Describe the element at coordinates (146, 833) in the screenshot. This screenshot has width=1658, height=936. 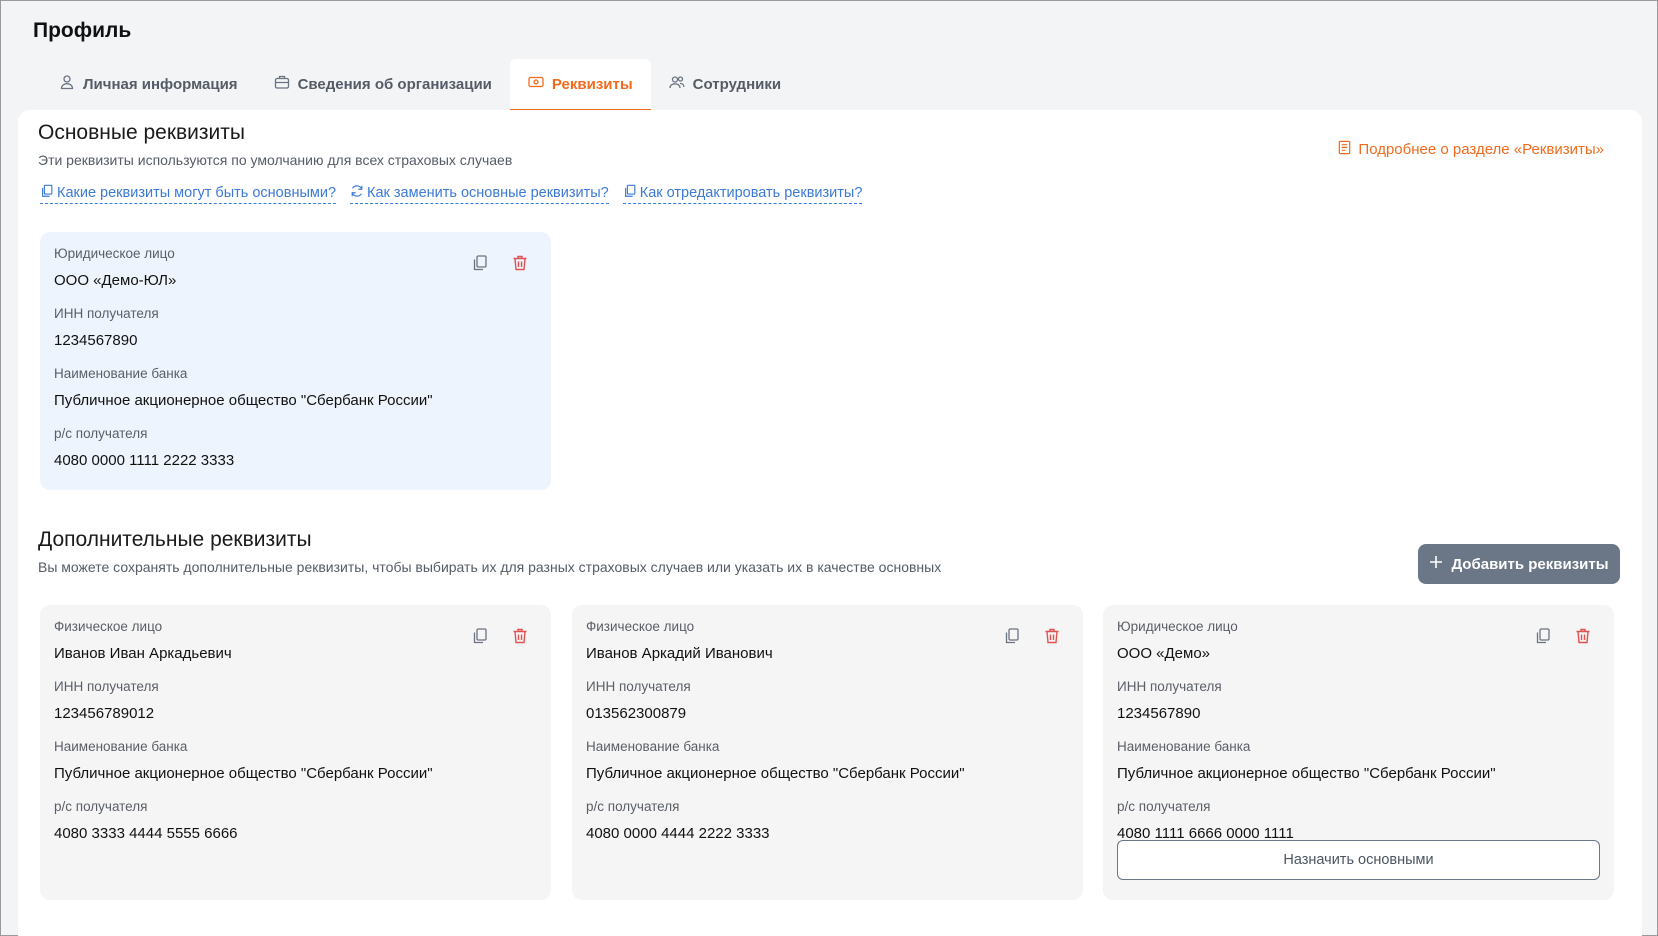
I see `account-value: 4080 3333 4444 5555 6666` at that location.